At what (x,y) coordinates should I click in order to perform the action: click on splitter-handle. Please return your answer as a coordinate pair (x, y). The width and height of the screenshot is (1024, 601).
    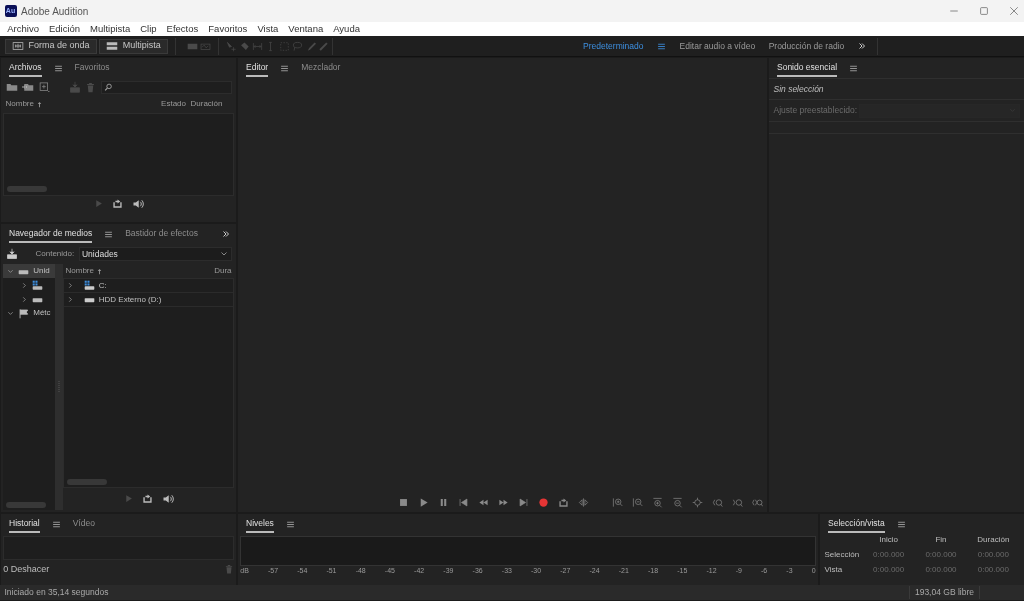
    Looking at the image, I should click on (59, 387).